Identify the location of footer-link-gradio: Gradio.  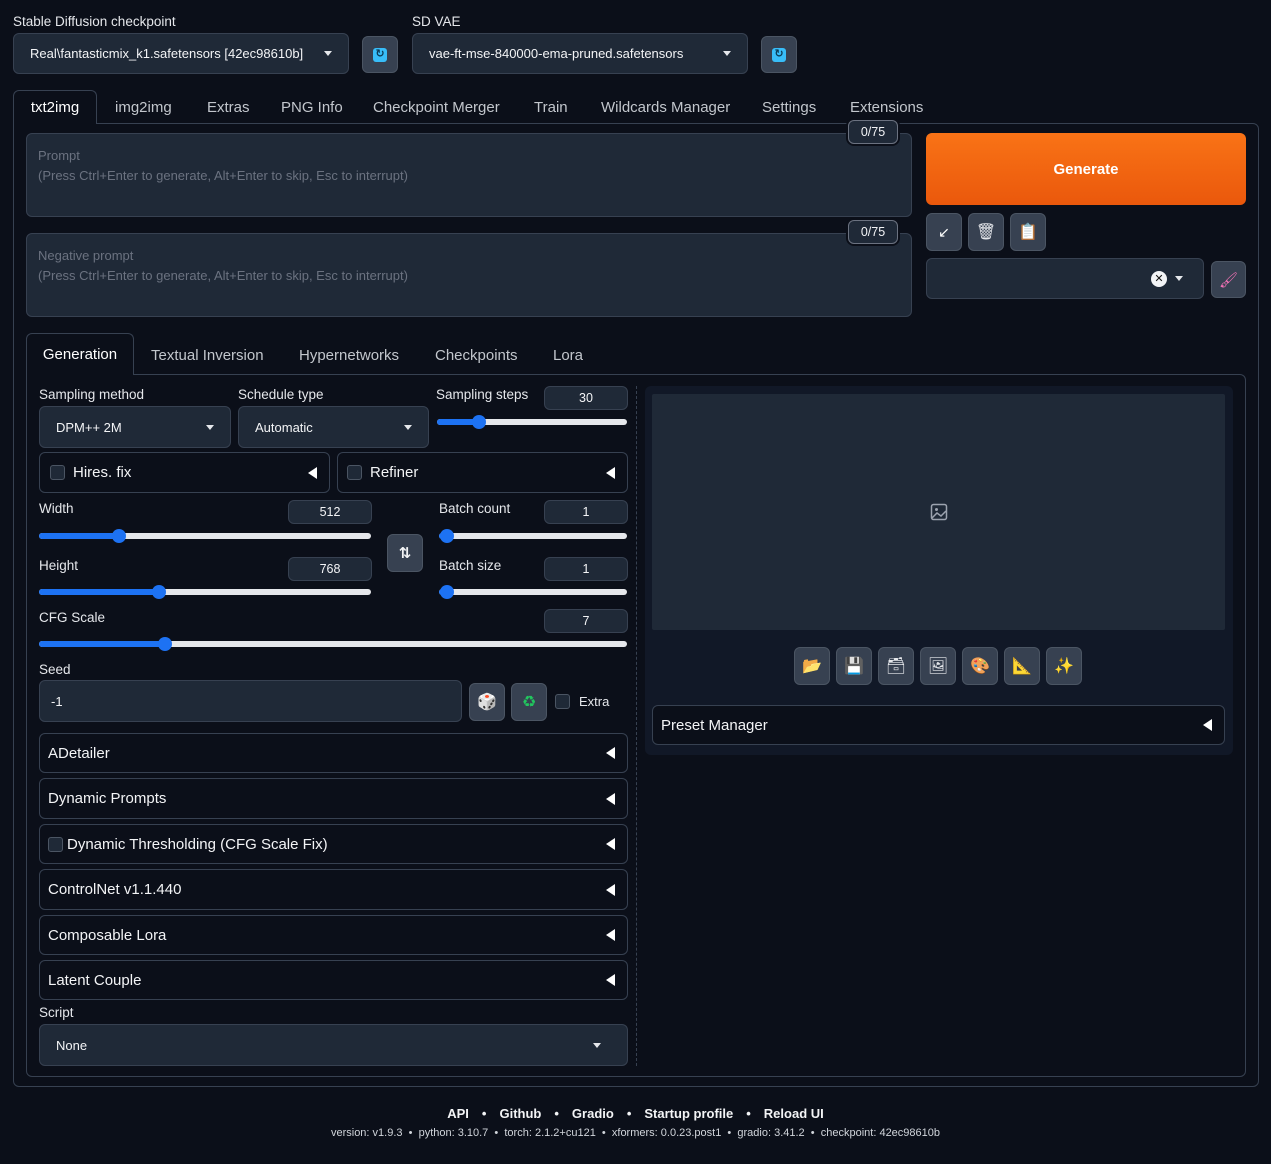
(593, 1113).